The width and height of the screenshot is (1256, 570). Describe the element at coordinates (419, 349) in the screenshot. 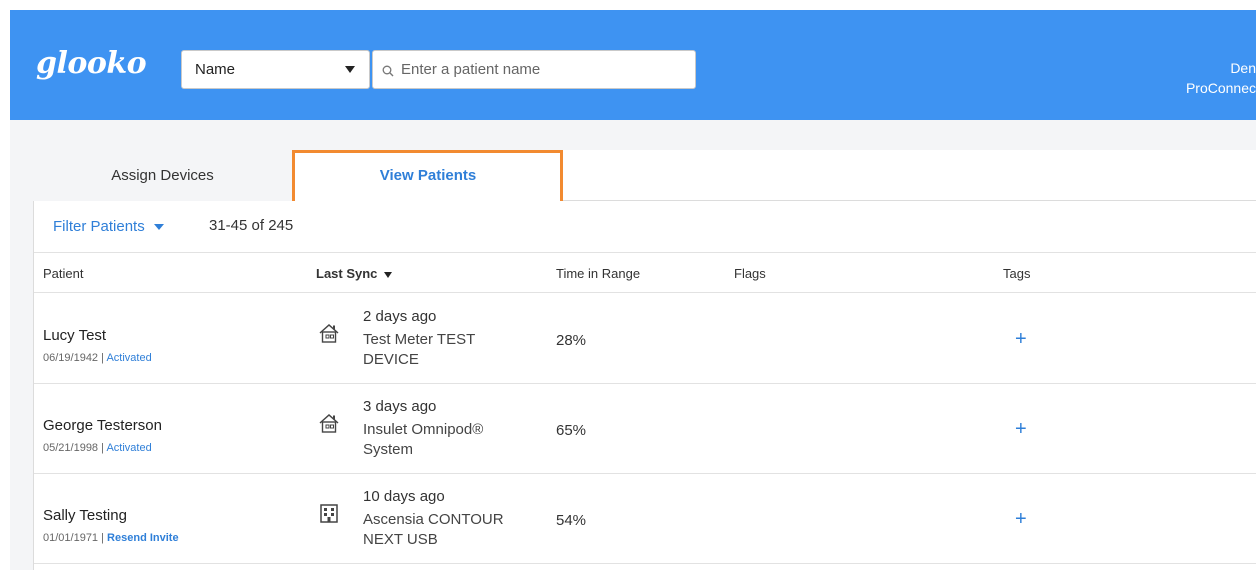

I see `last-sync-device: Test Meter TEST DEVICE` at that location.